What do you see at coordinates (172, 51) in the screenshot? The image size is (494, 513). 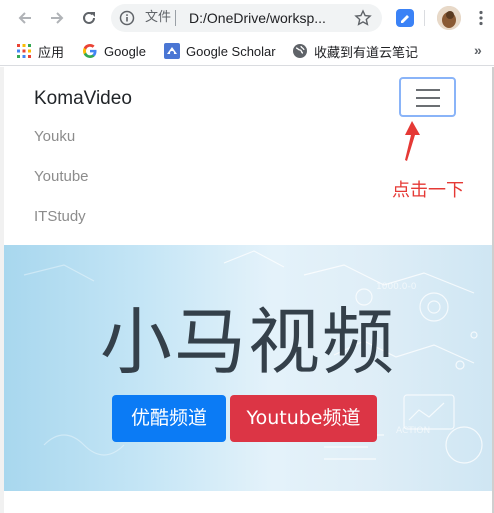 I see `scholar-icon` at bounding box center [172, 51].